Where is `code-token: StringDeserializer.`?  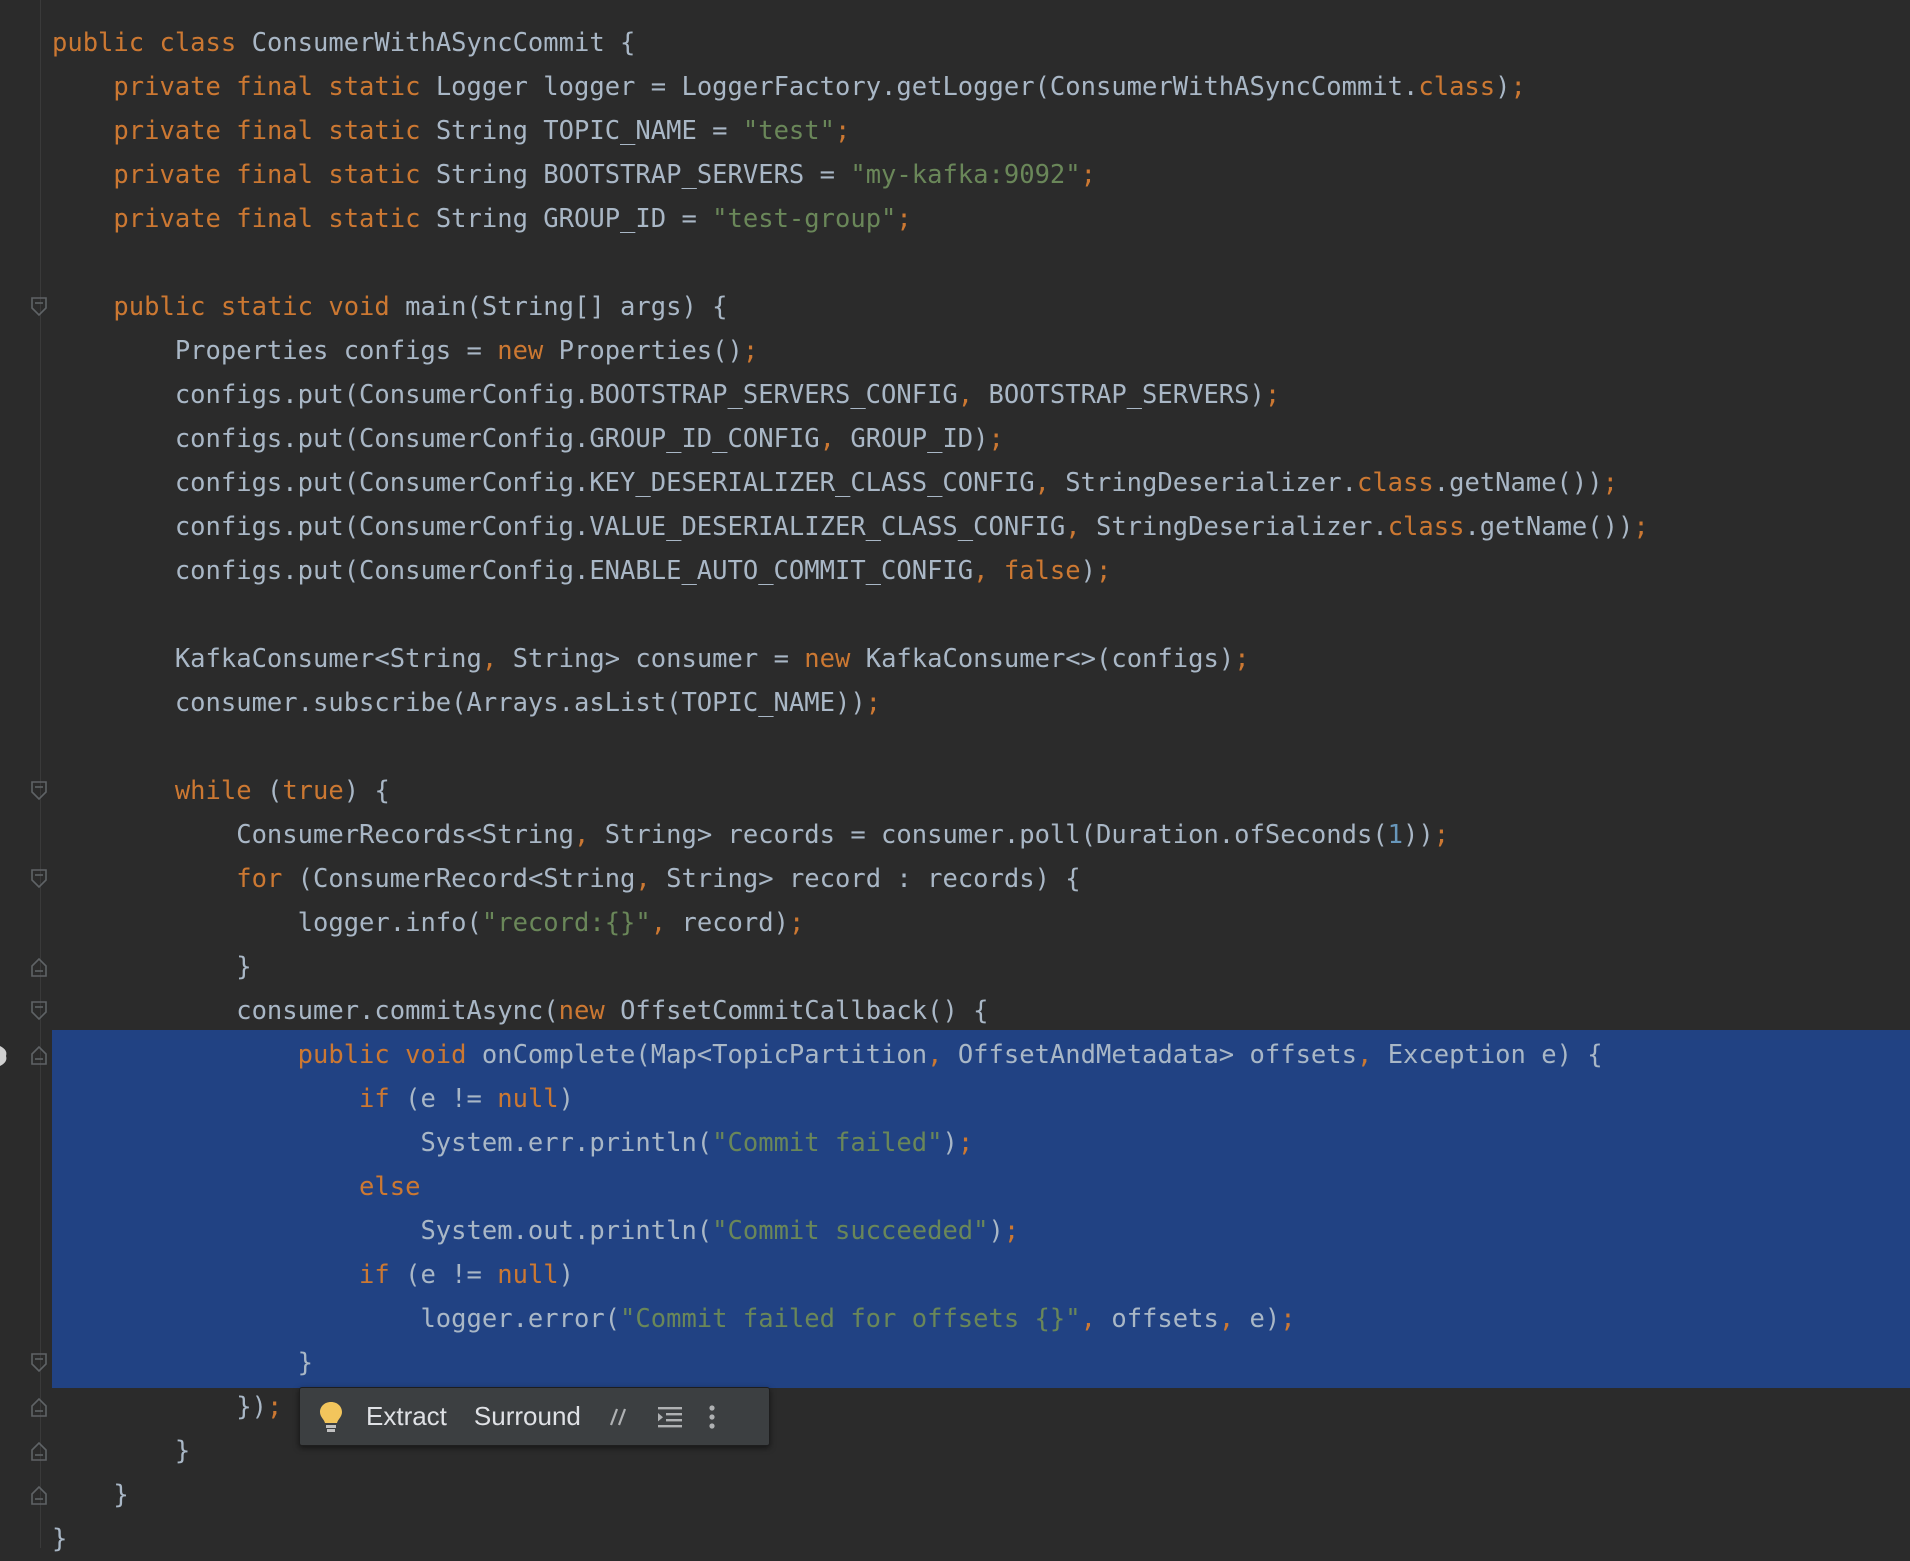 code-token: StringDeserializer. is located at coordinates (1211, 483).